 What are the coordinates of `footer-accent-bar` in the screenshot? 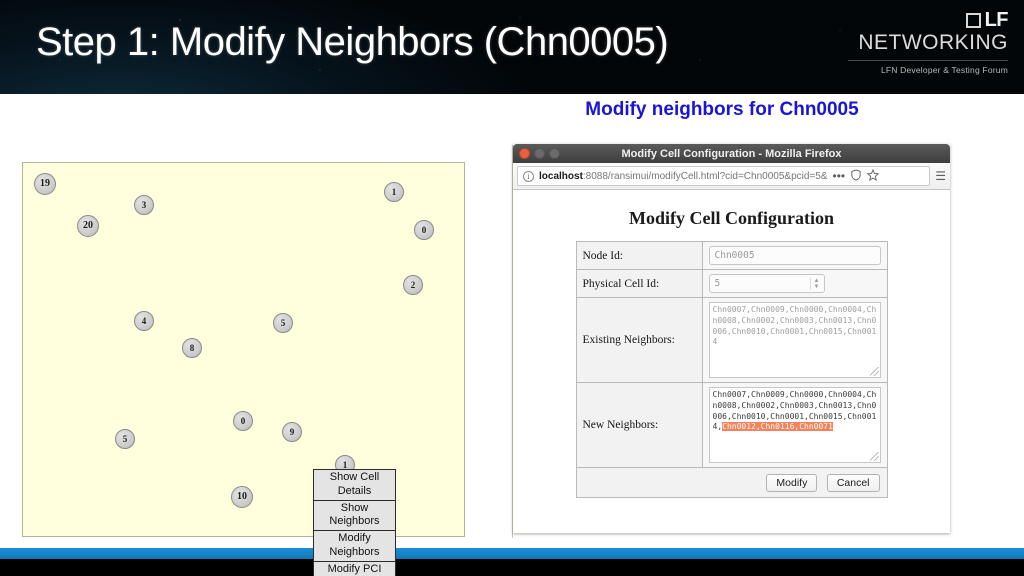 It's located at (512, 553).